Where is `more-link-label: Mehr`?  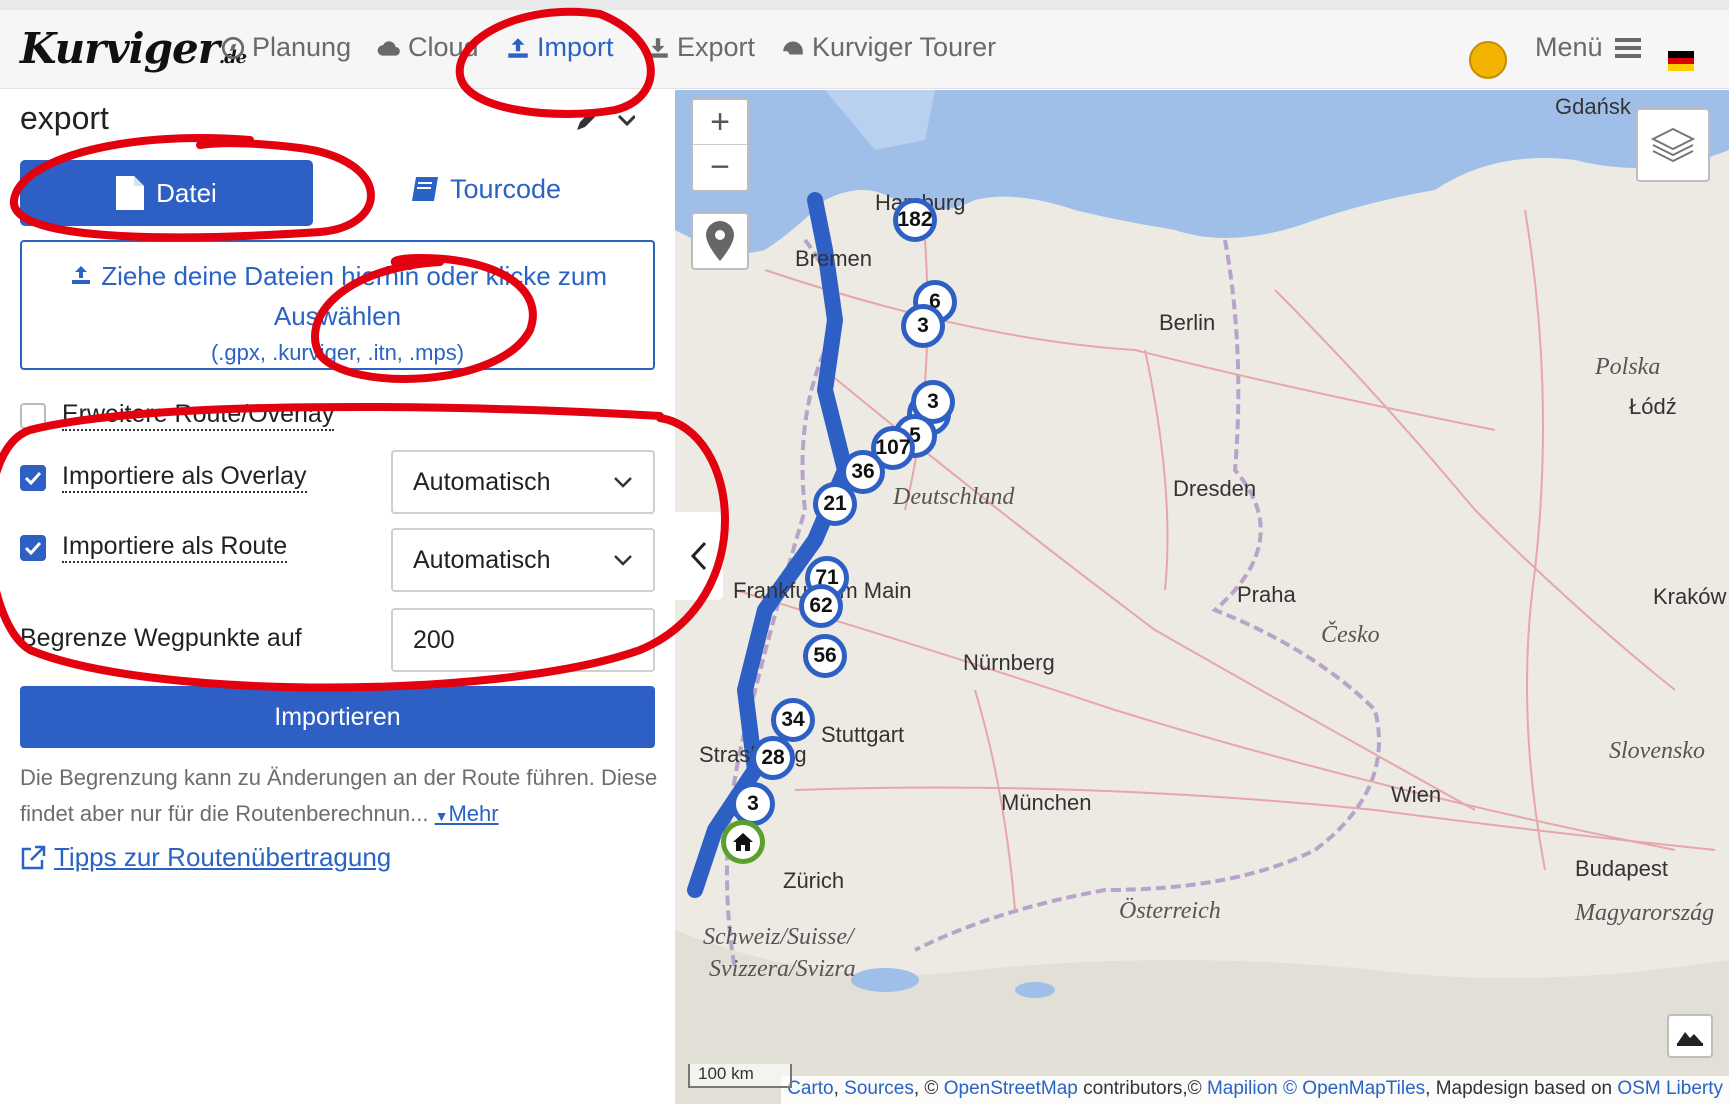
more-link-label: Mehr is located at coordinates (473, 813).